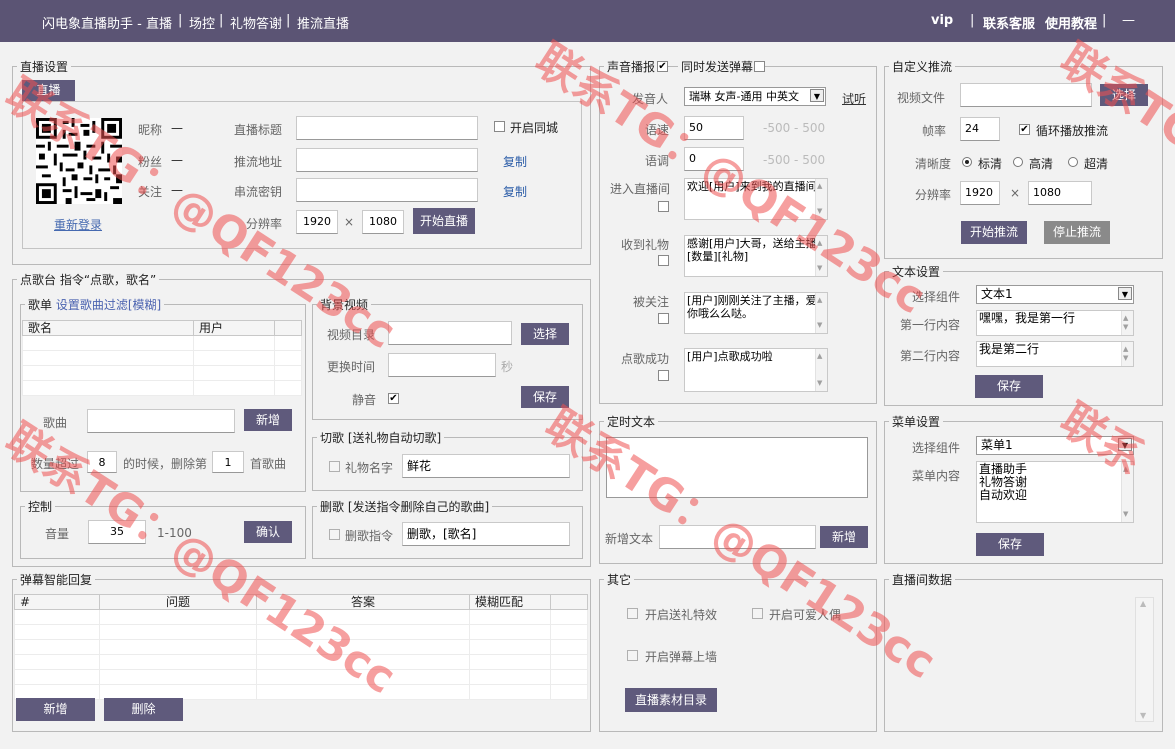 This screenshot has width=1175, height=749. I want to click on resolution-width-input: 1920, so click(317, 222).